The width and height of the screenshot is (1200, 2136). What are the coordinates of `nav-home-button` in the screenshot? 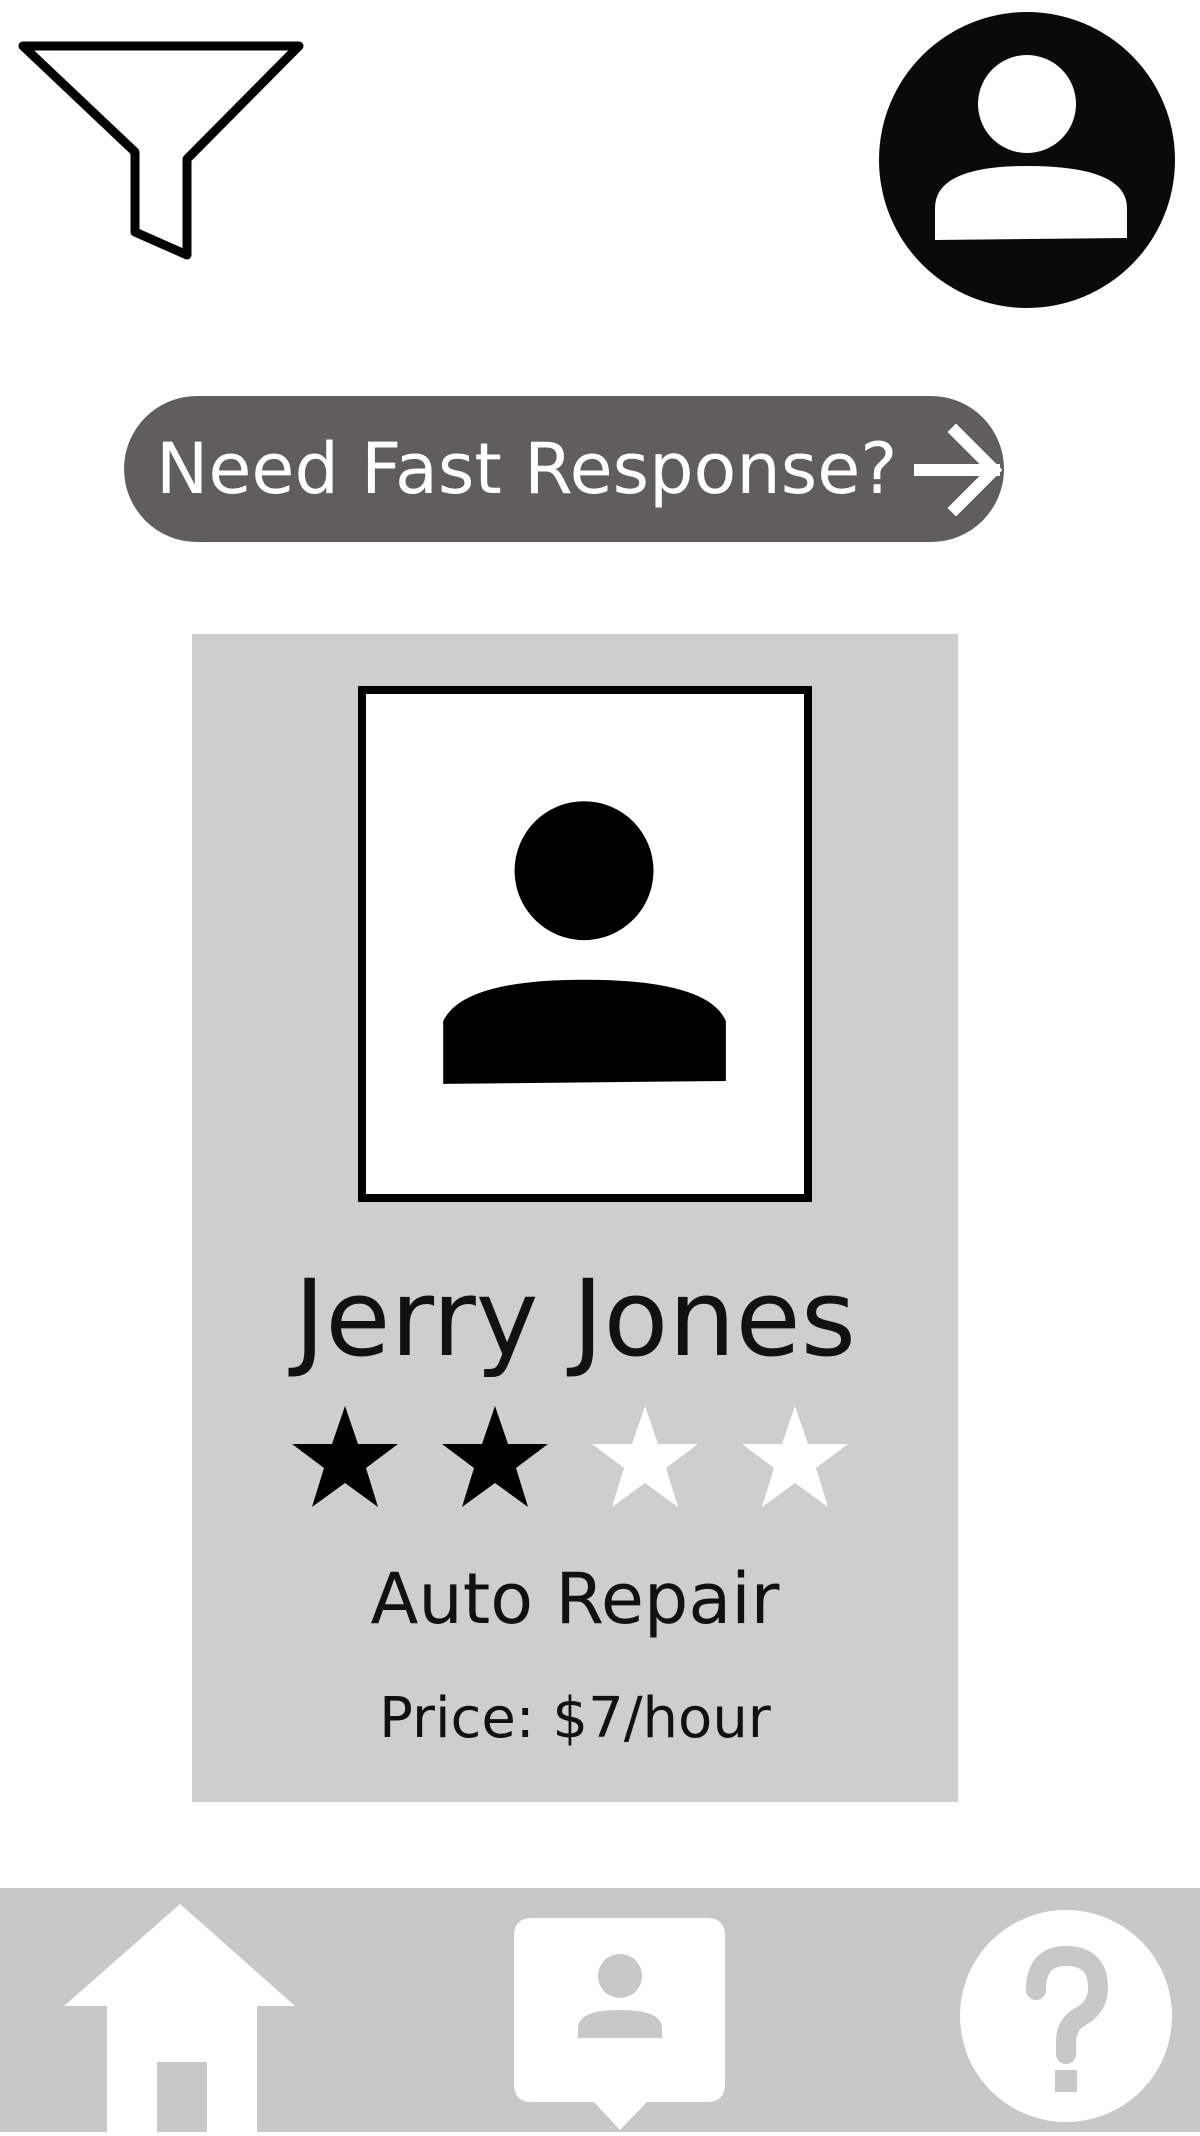 It's located at (179, 2017).